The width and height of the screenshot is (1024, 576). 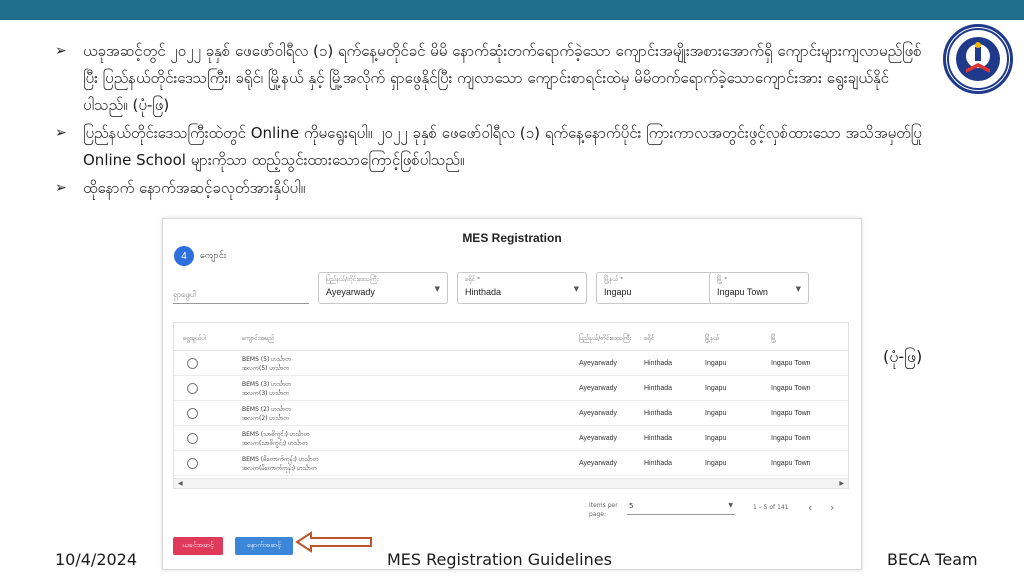 I want to click on column-header-township: မြို့နယ်, so click(x=712, y=338).